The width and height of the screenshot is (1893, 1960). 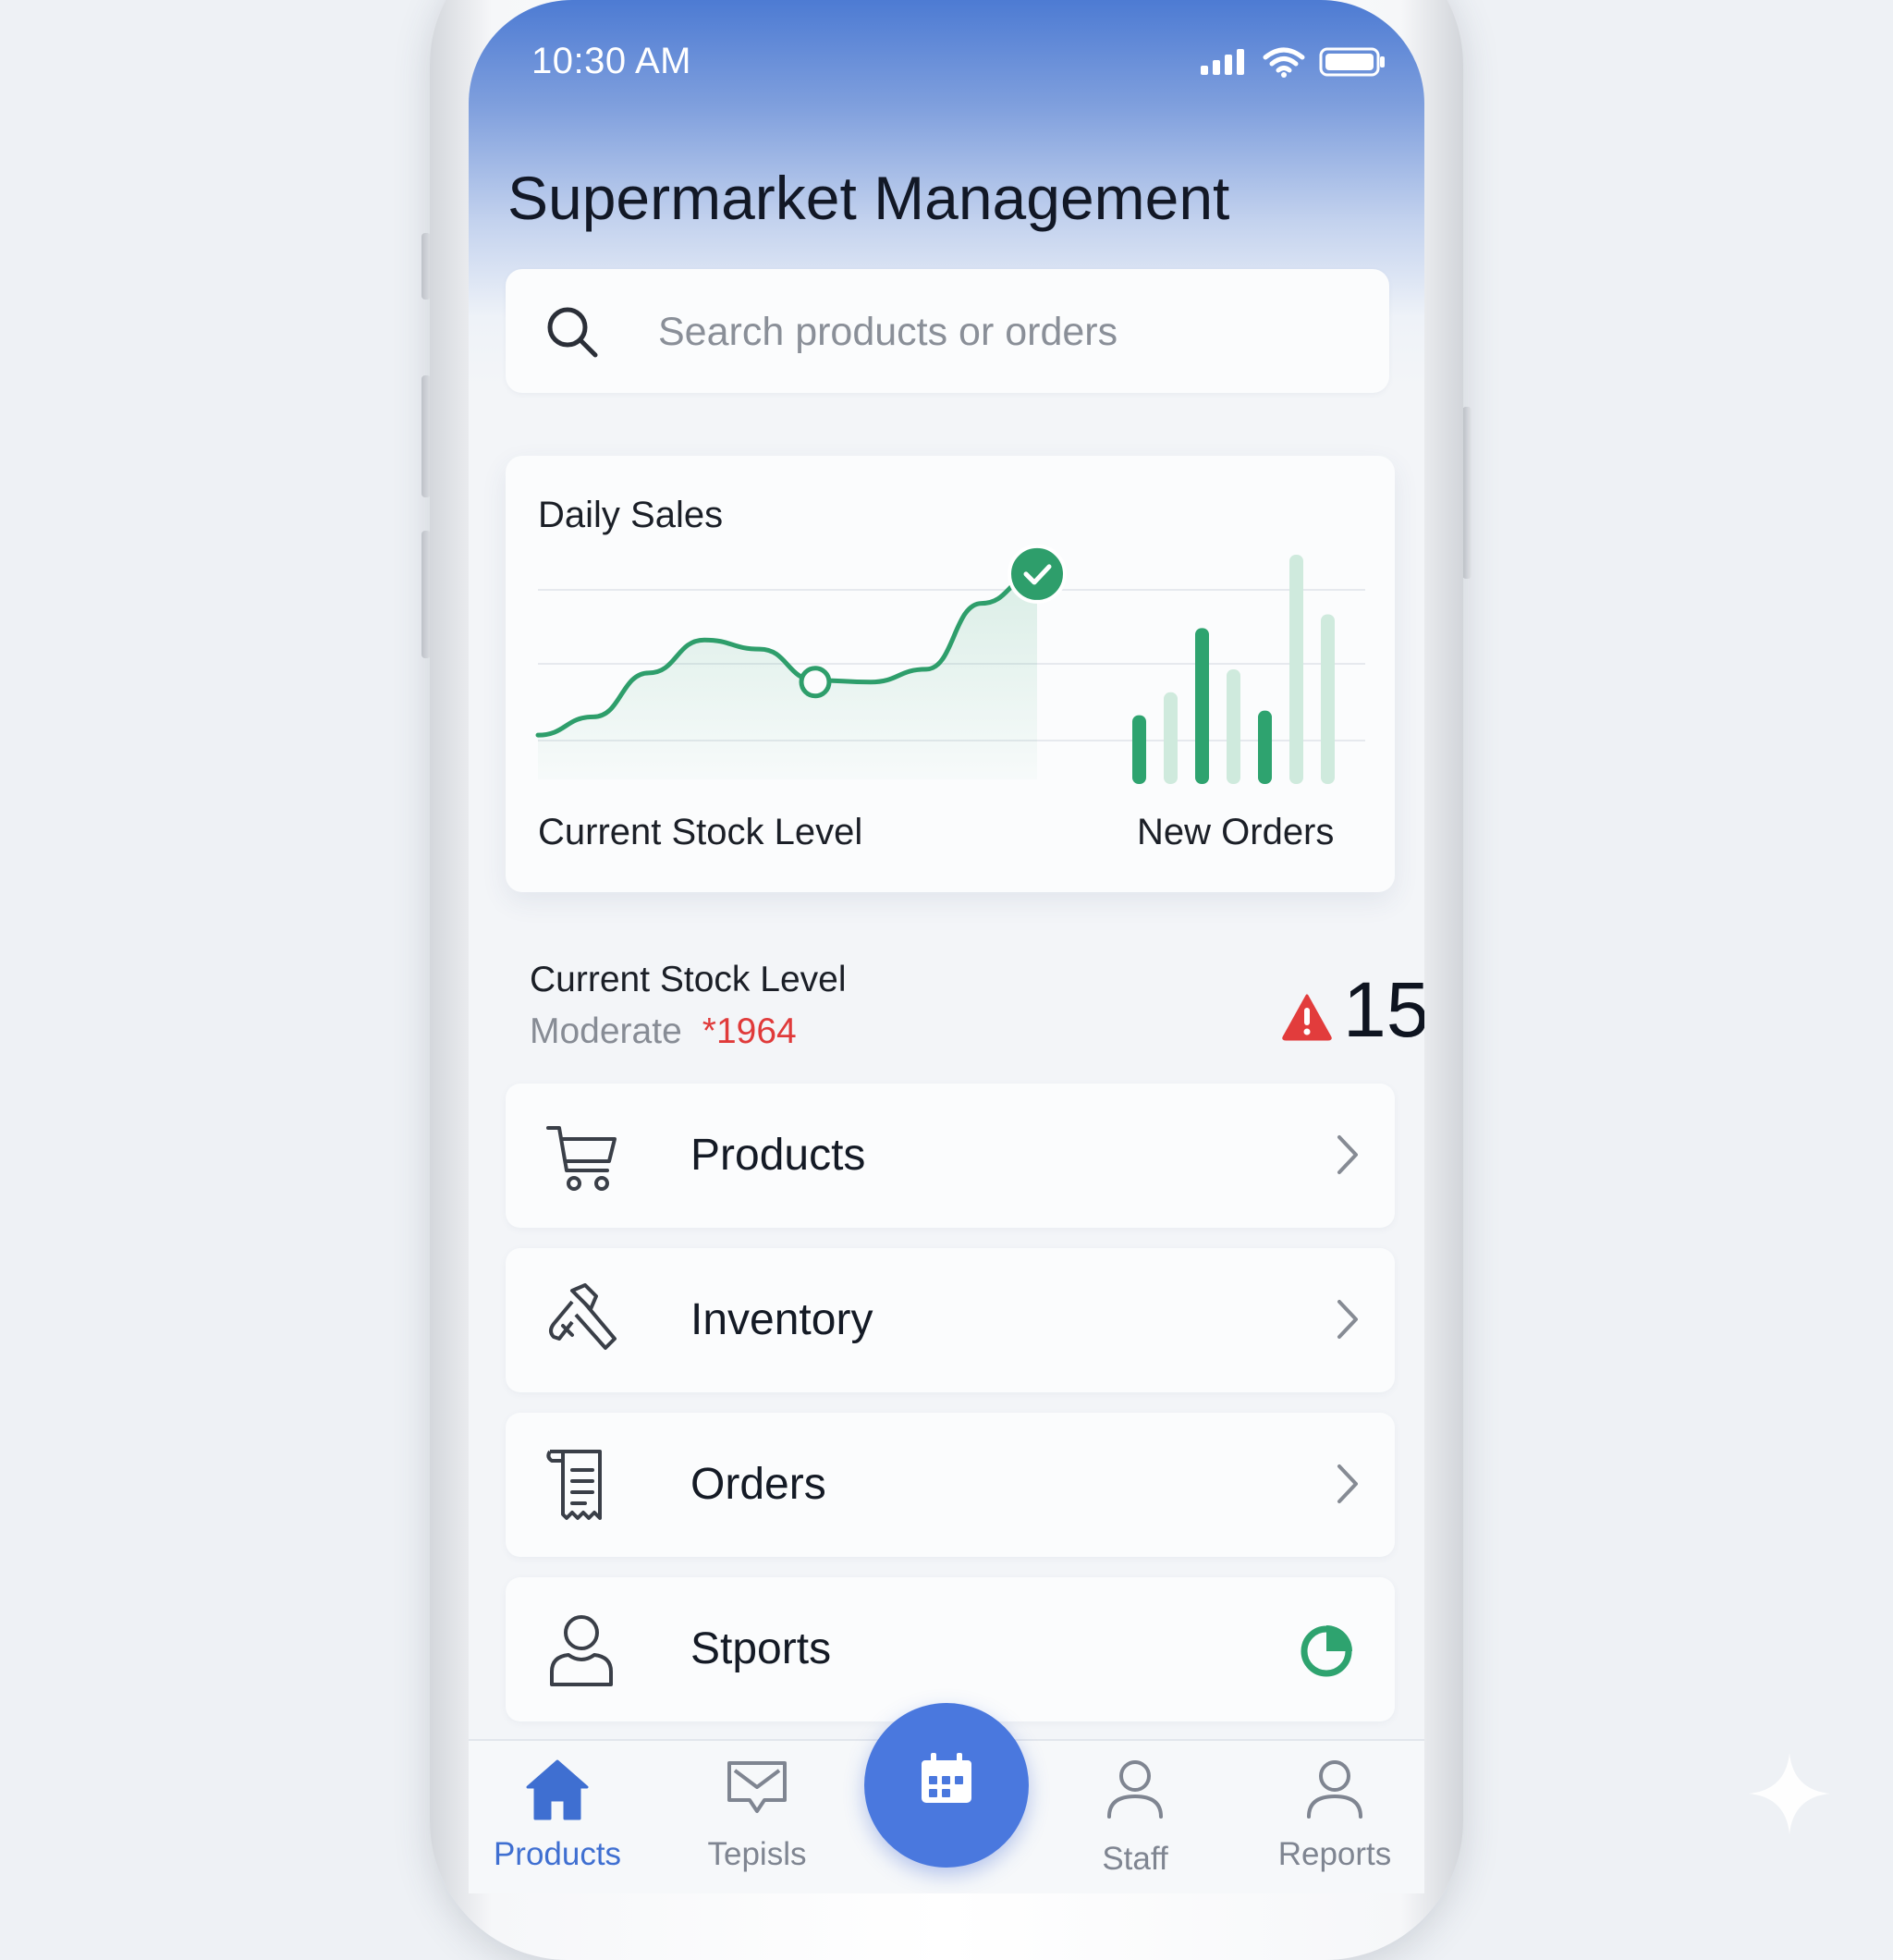 I want to click on search-icon, so click(x=572, y=333).